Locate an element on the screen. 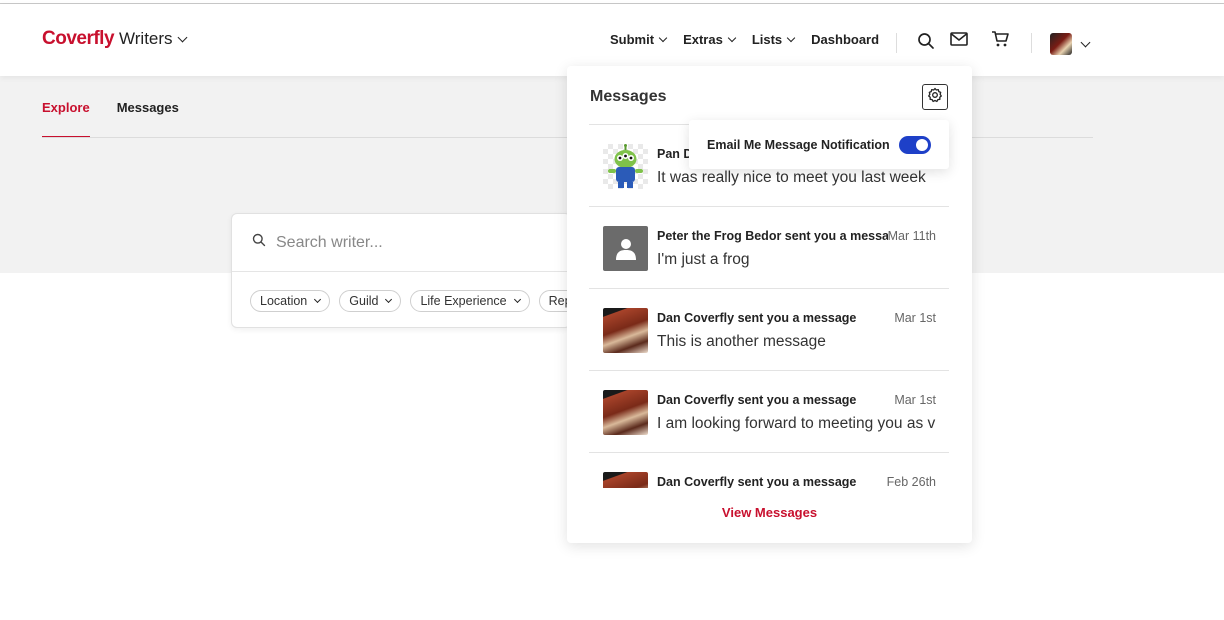  filter-guild: Guild is located at coordinates (370, 301).